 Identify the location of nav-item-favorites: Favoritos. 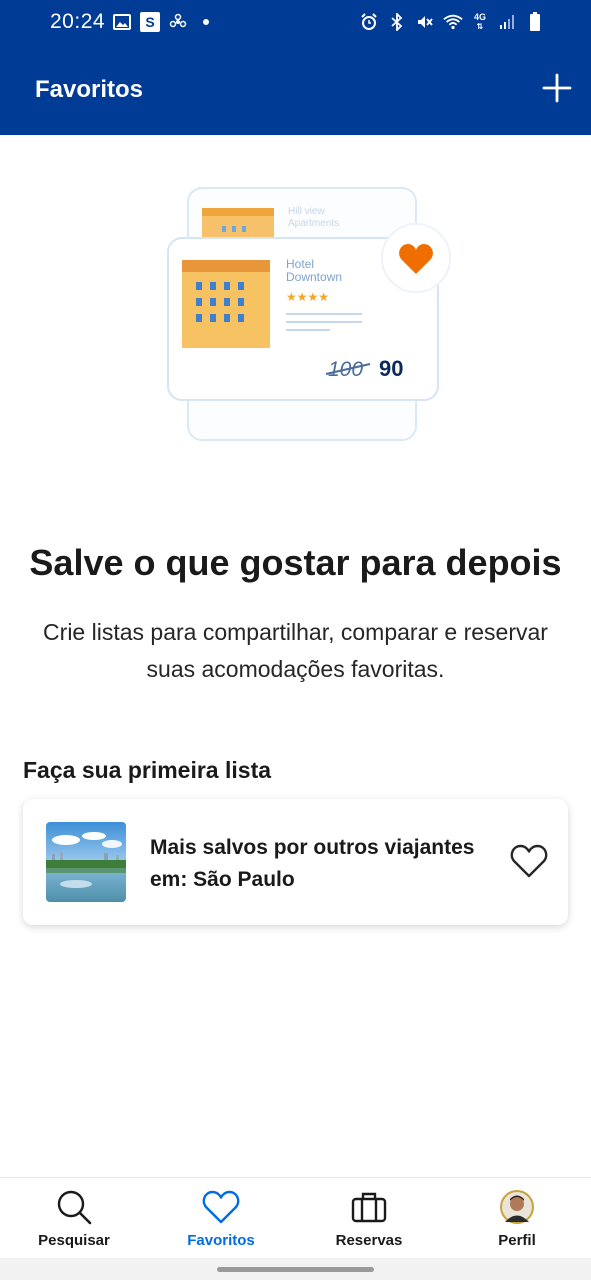
(221, 1218).